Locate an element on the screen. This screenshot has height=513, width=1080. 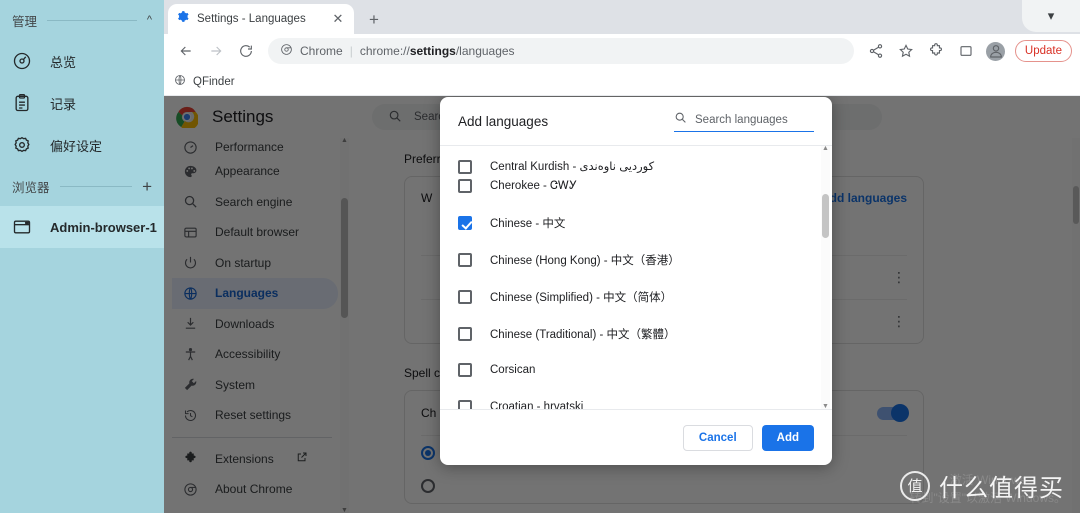
search-icon is located at coordinates (680, 120).